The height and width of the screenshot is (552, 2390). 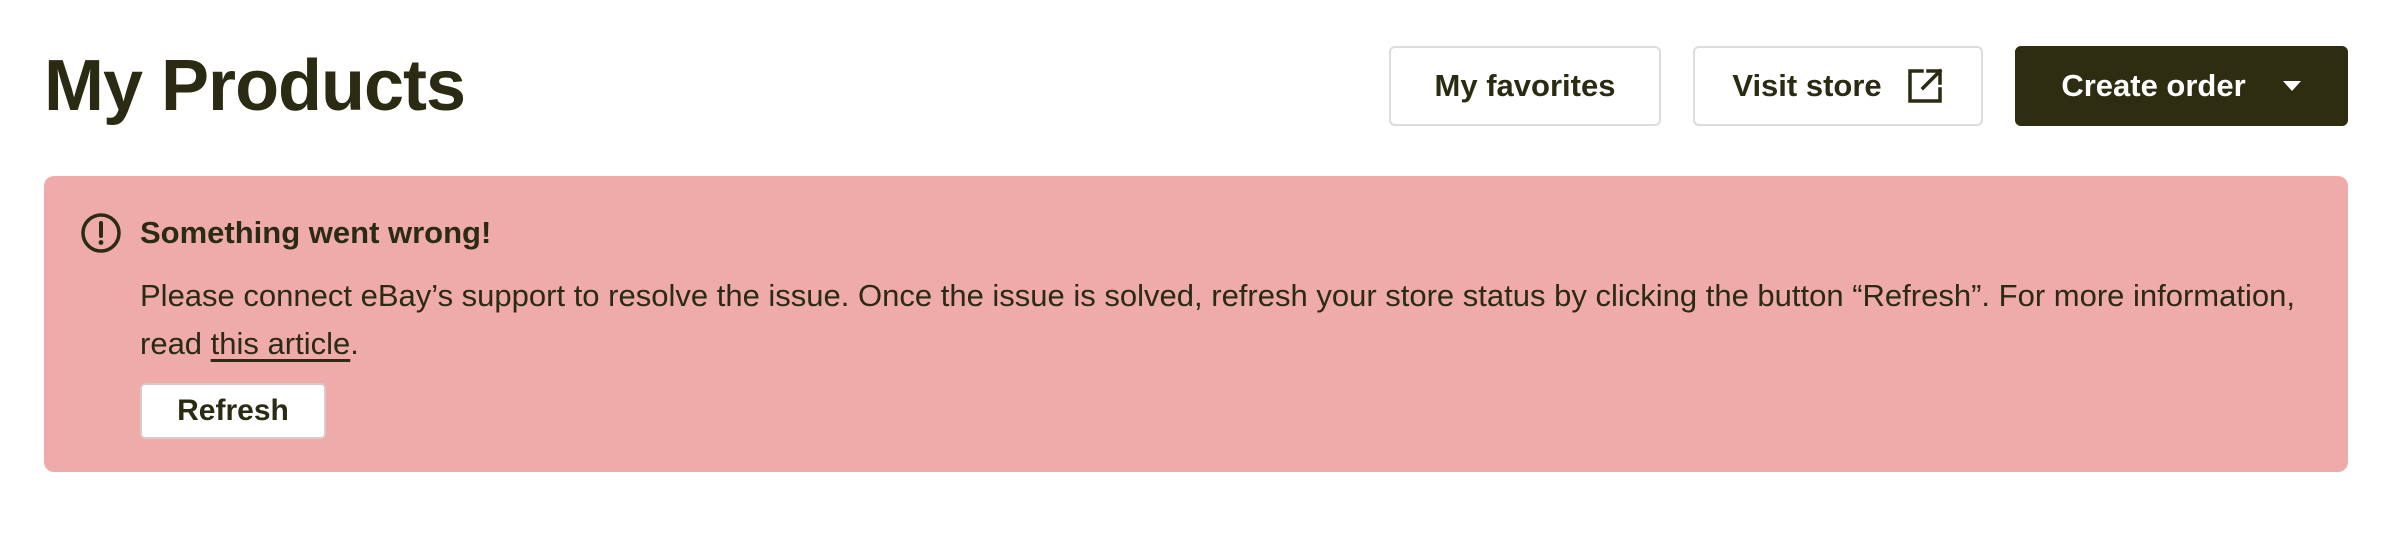 I want to click on create-order-button: Create order, so click(x=2181, y=86).